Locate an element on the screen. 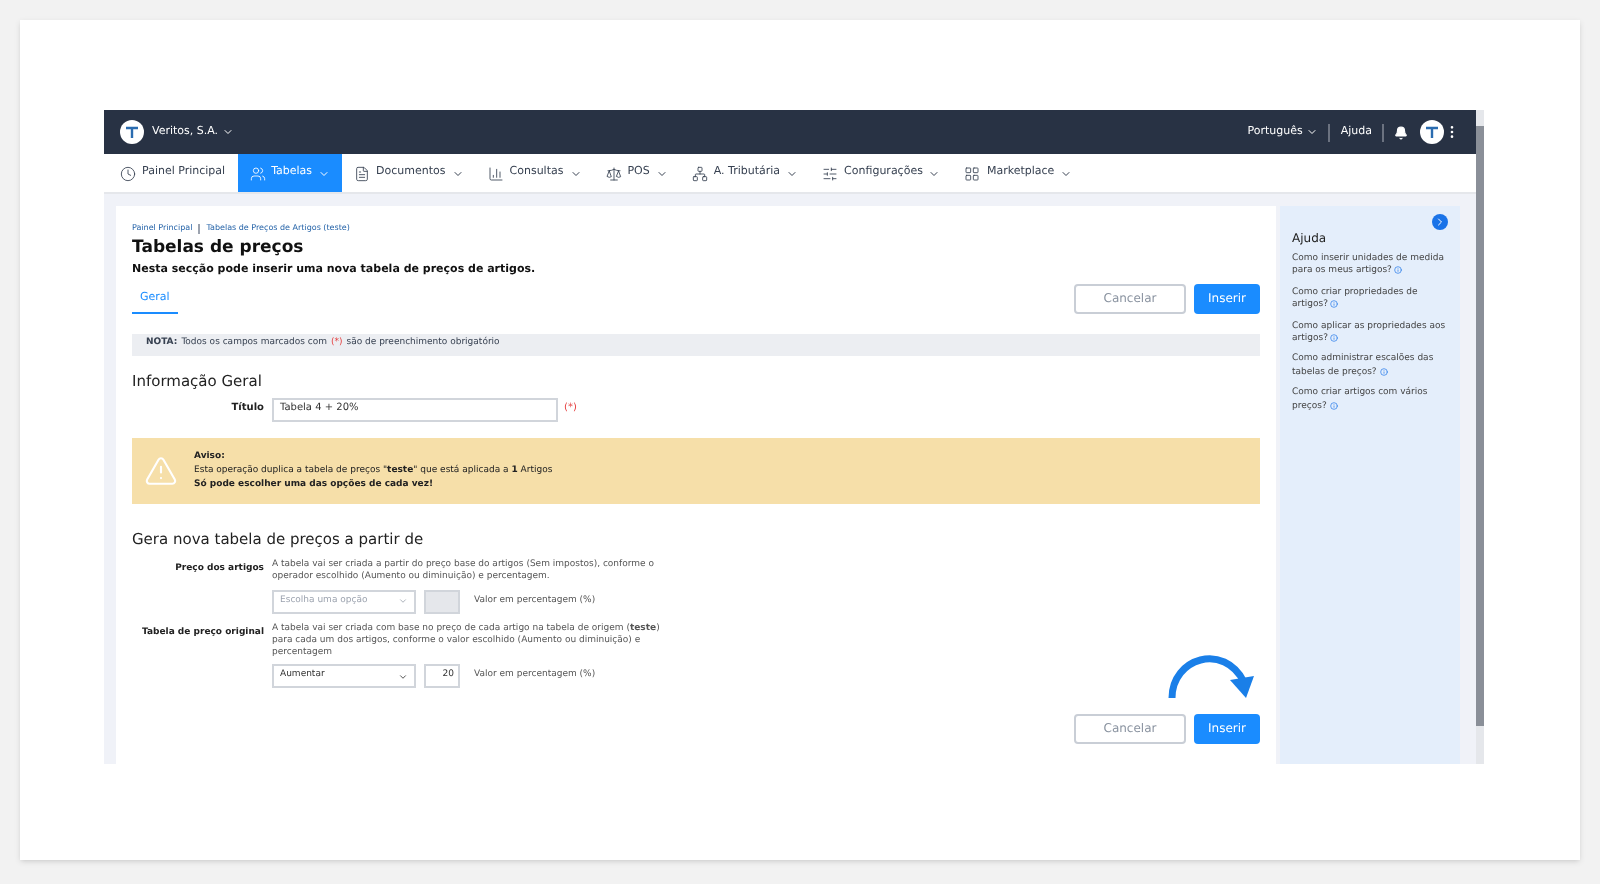 The image size is (1600, 884). page-title: Tabelas de preços is located at coordinates (219, 248).